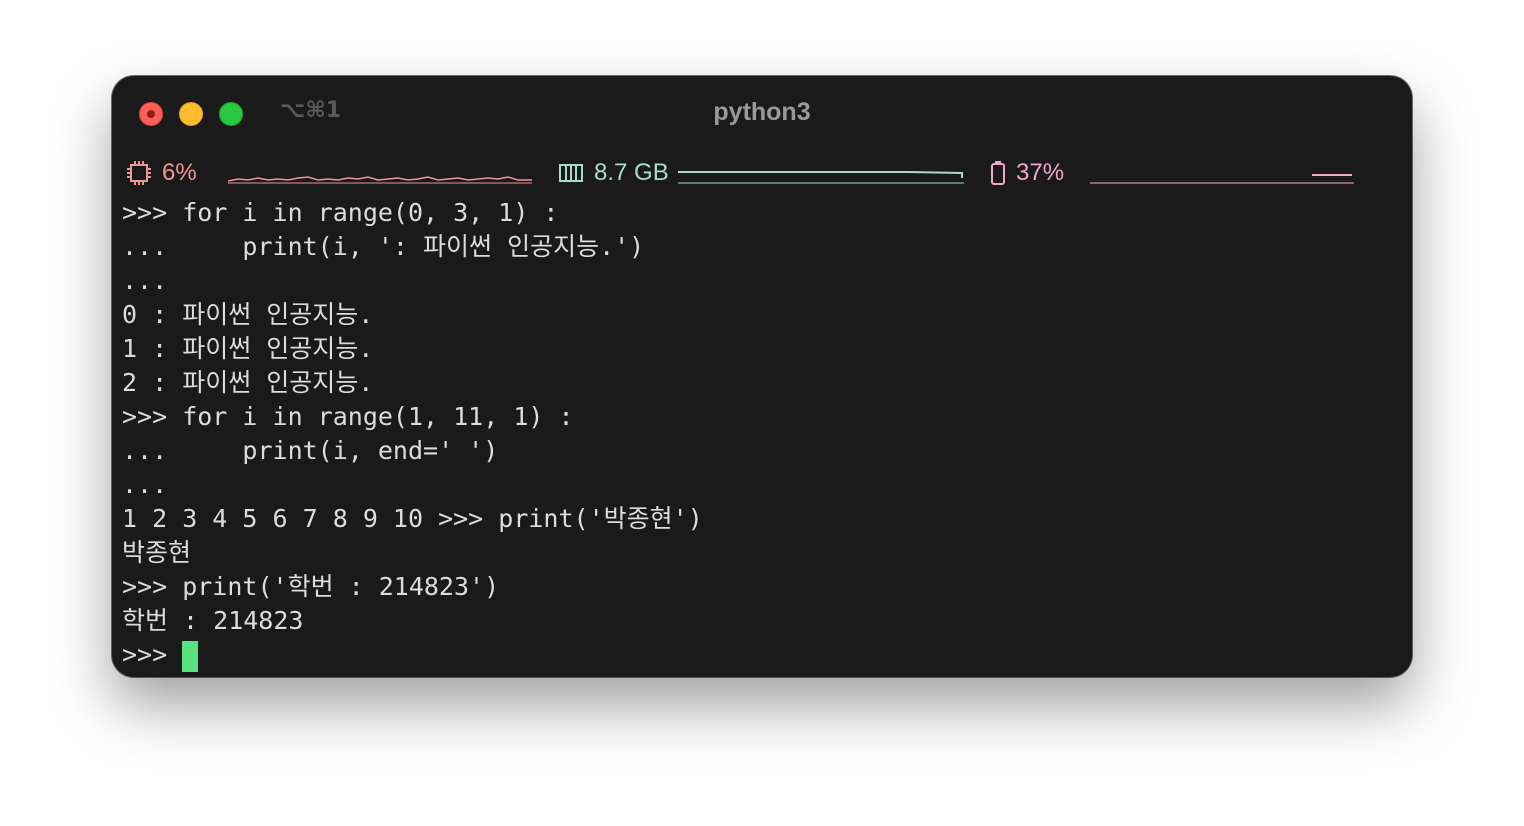 This screenshot has height=826, width=1524. Describe the element at coordinates (248, 382) in the screenshot. I see `terminal-line: 2 : 파이썬 인공지능.` at that location.